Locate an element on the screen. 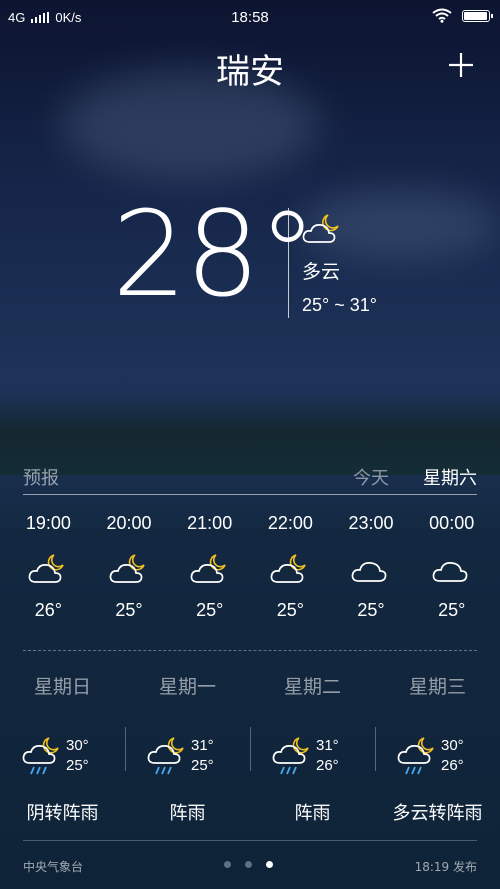 The image size is (500, 889). status-time: 18:58 is located at coordinates (250, 17).